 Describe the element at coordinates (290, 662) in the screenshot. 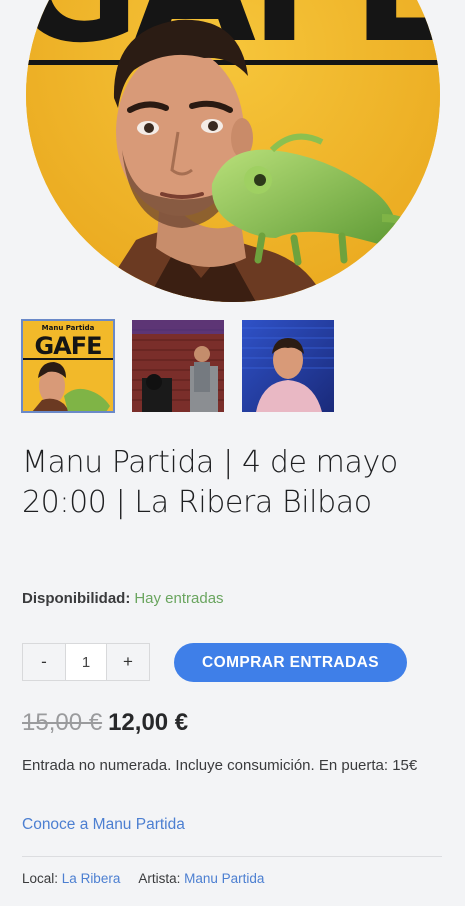

I see `buy-tickets-button: COMPRAR ENTRADAS` at that location.